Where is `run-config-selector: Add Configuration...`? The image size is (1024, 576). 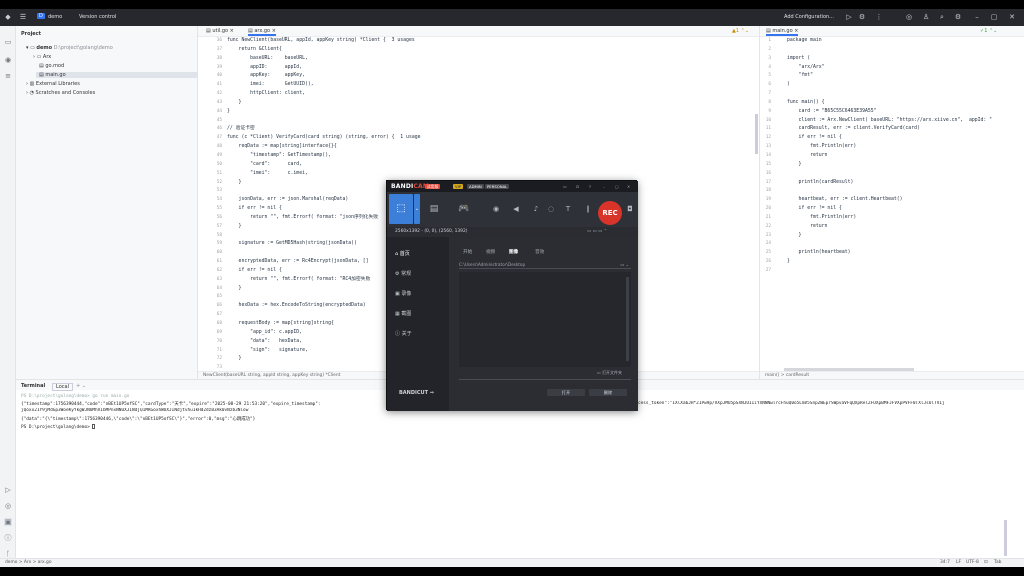 run-config-selector: Add Configuration... is located at coordinates (809, 17).